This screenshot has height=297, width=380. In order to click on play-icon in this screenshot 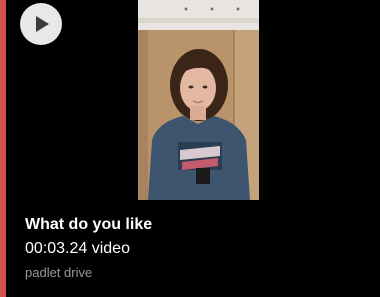, I will do `click(41, 24)`.